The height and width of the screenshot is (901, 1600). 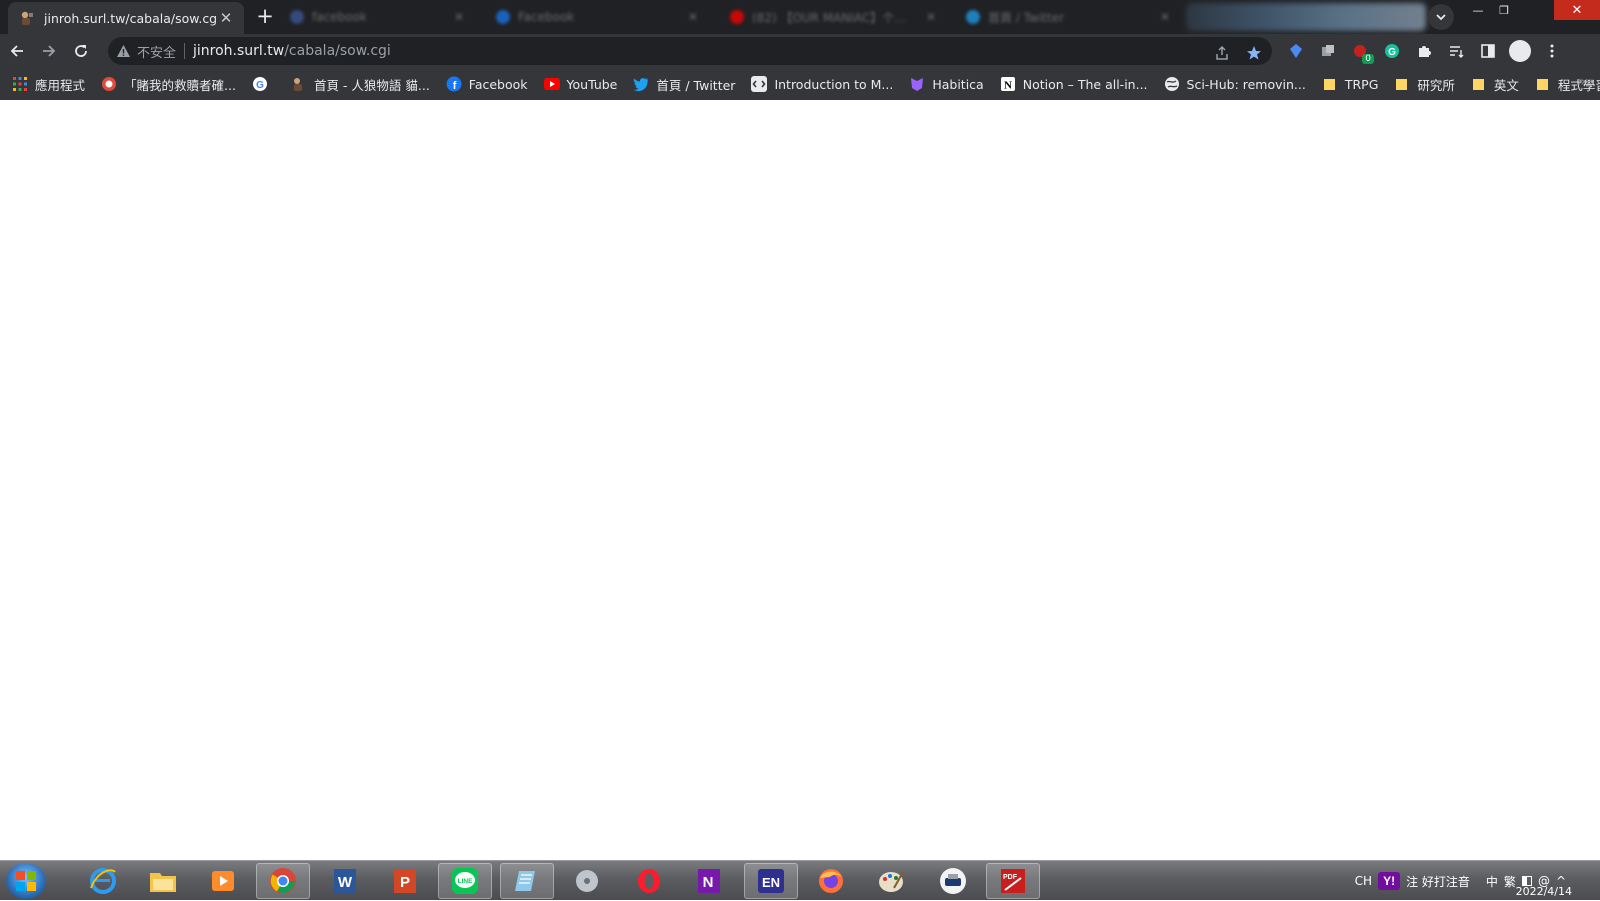 I want to click on arrow-left-icon, so click(x=16, y=51).